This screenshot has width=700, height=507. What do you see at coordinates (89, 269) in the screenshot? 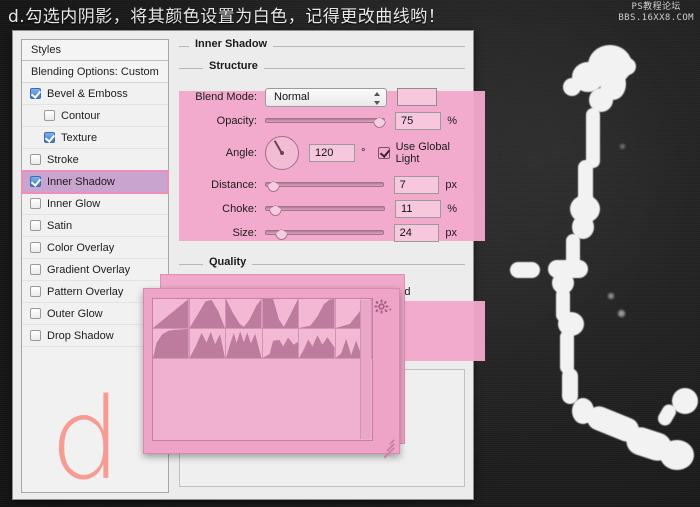
I see `style-row-label: Gradient Overlay` at bounding box center [89, 269].